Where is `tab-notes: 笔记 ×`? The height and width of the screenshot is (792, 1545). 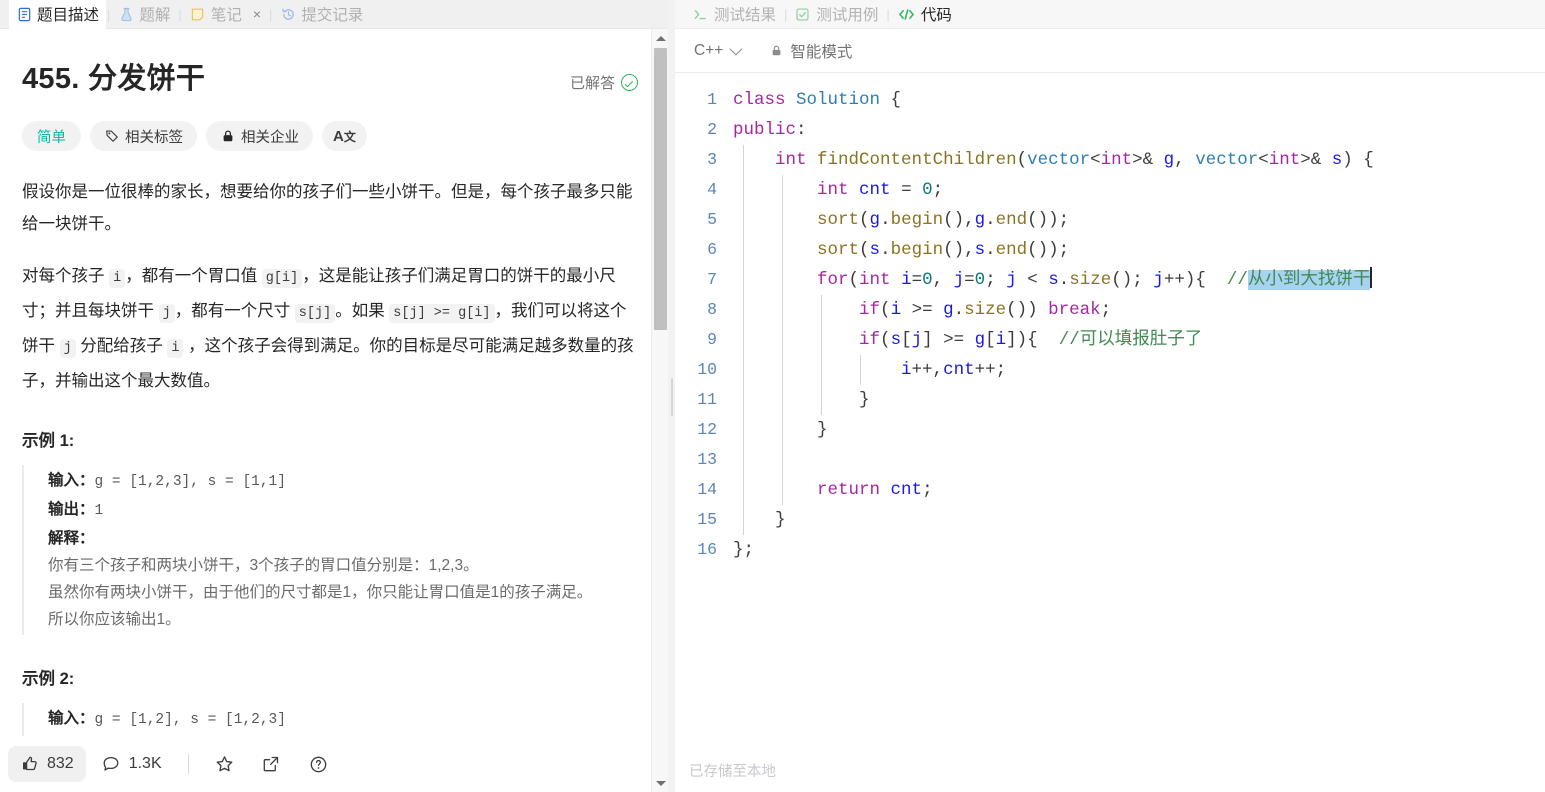
tab-notes: 笔记 × is located at coordinates (225, 14).